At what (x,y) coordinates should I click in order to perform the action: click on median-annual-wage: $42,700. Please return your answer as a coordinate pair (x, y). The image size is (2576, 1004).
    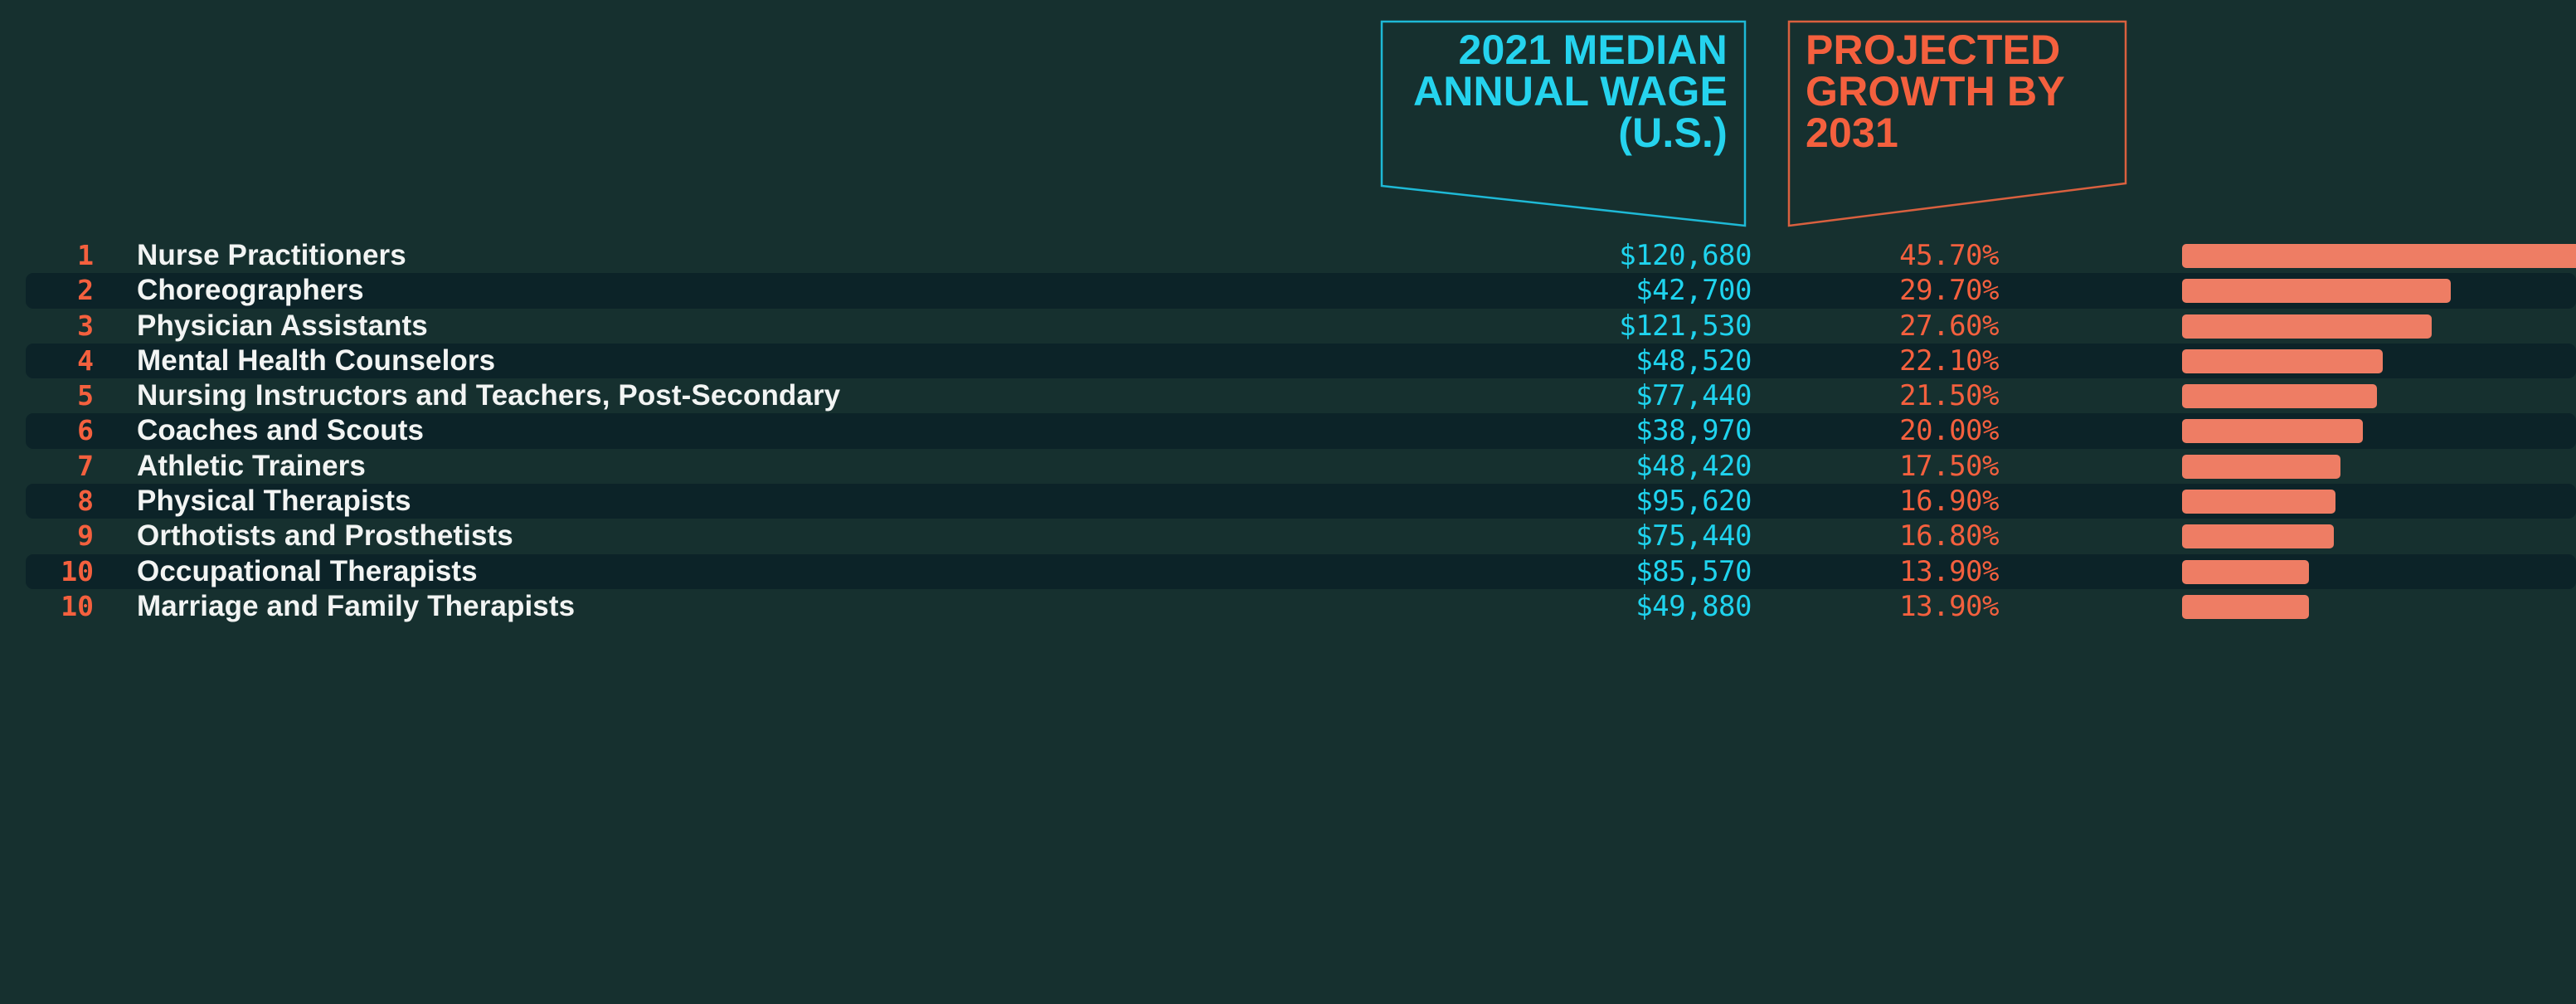
    Looking at the image, I should click on (1694, 291).